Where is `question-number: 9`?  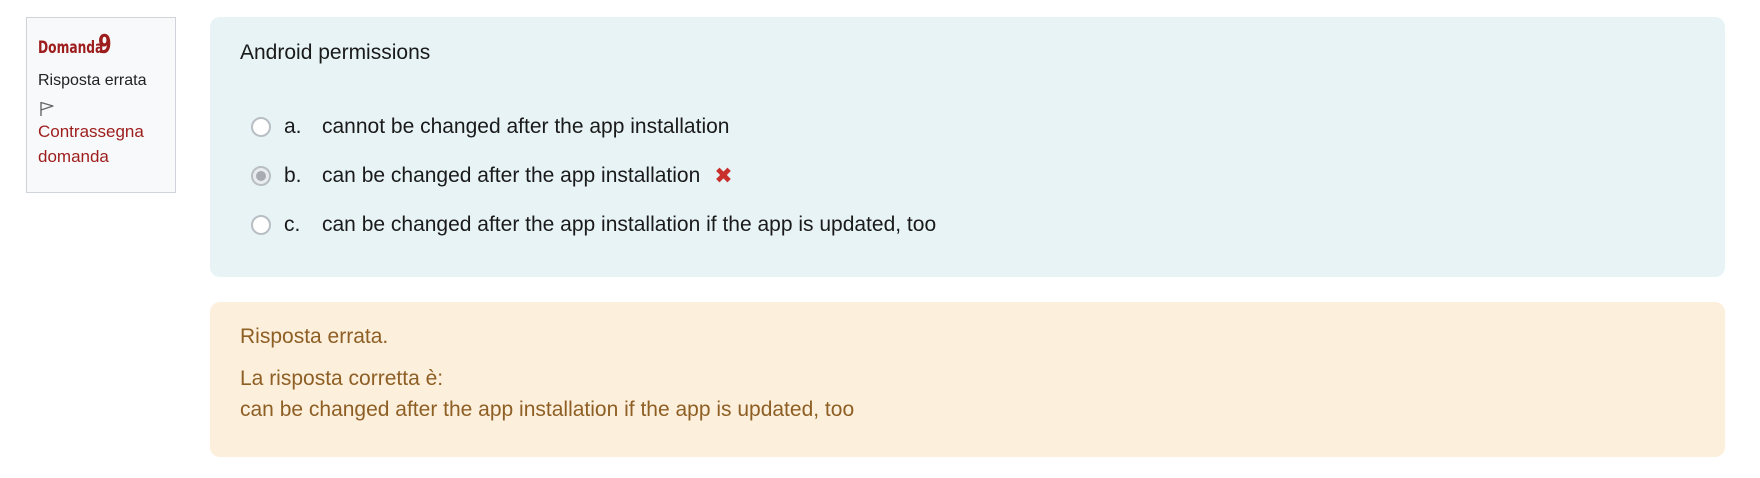 question-number: 9 is located at coordinates (105, 45).